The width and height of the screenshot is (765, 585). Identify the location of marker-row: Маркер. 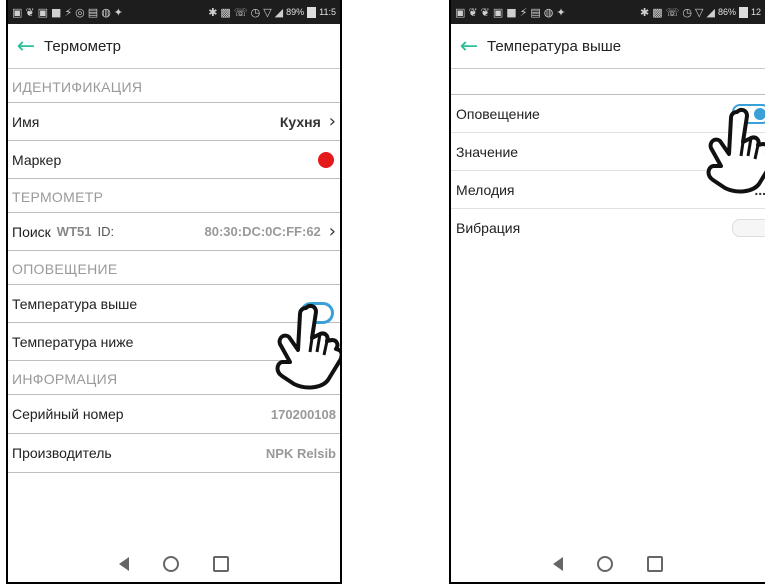
(174, 160).